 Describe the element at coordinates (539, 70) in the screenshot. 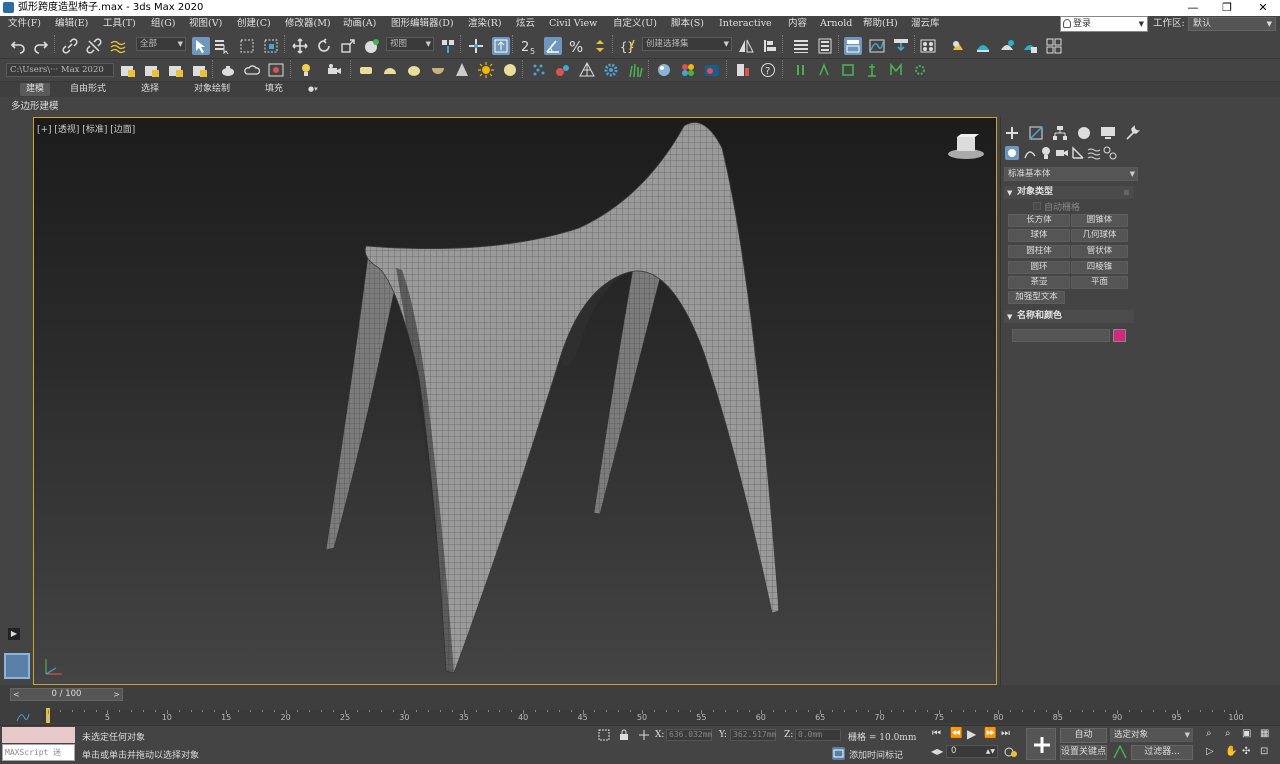

I see `particle-icon` at that location.